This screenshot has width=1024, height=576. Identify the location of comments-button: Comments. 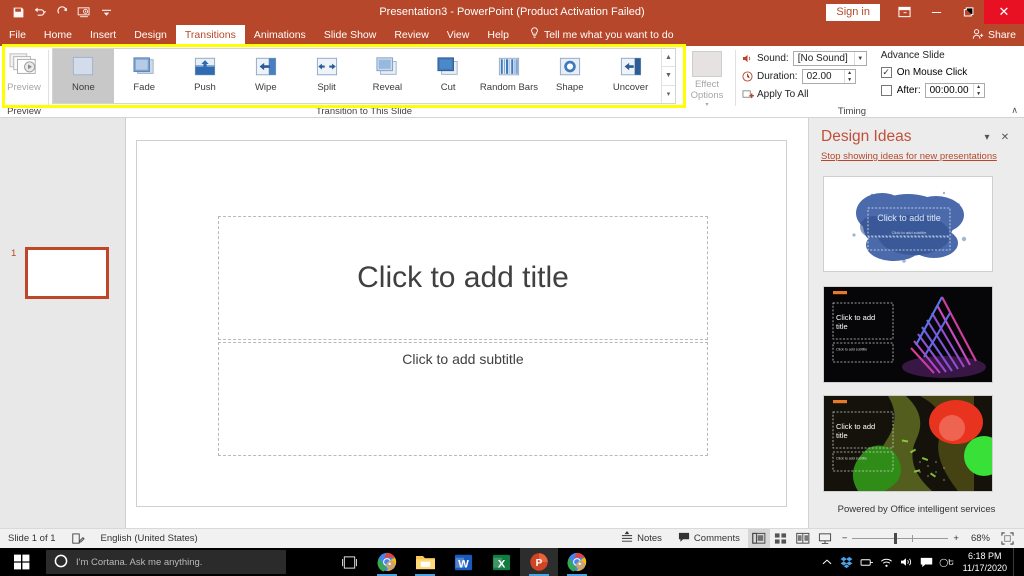
(709, 539).